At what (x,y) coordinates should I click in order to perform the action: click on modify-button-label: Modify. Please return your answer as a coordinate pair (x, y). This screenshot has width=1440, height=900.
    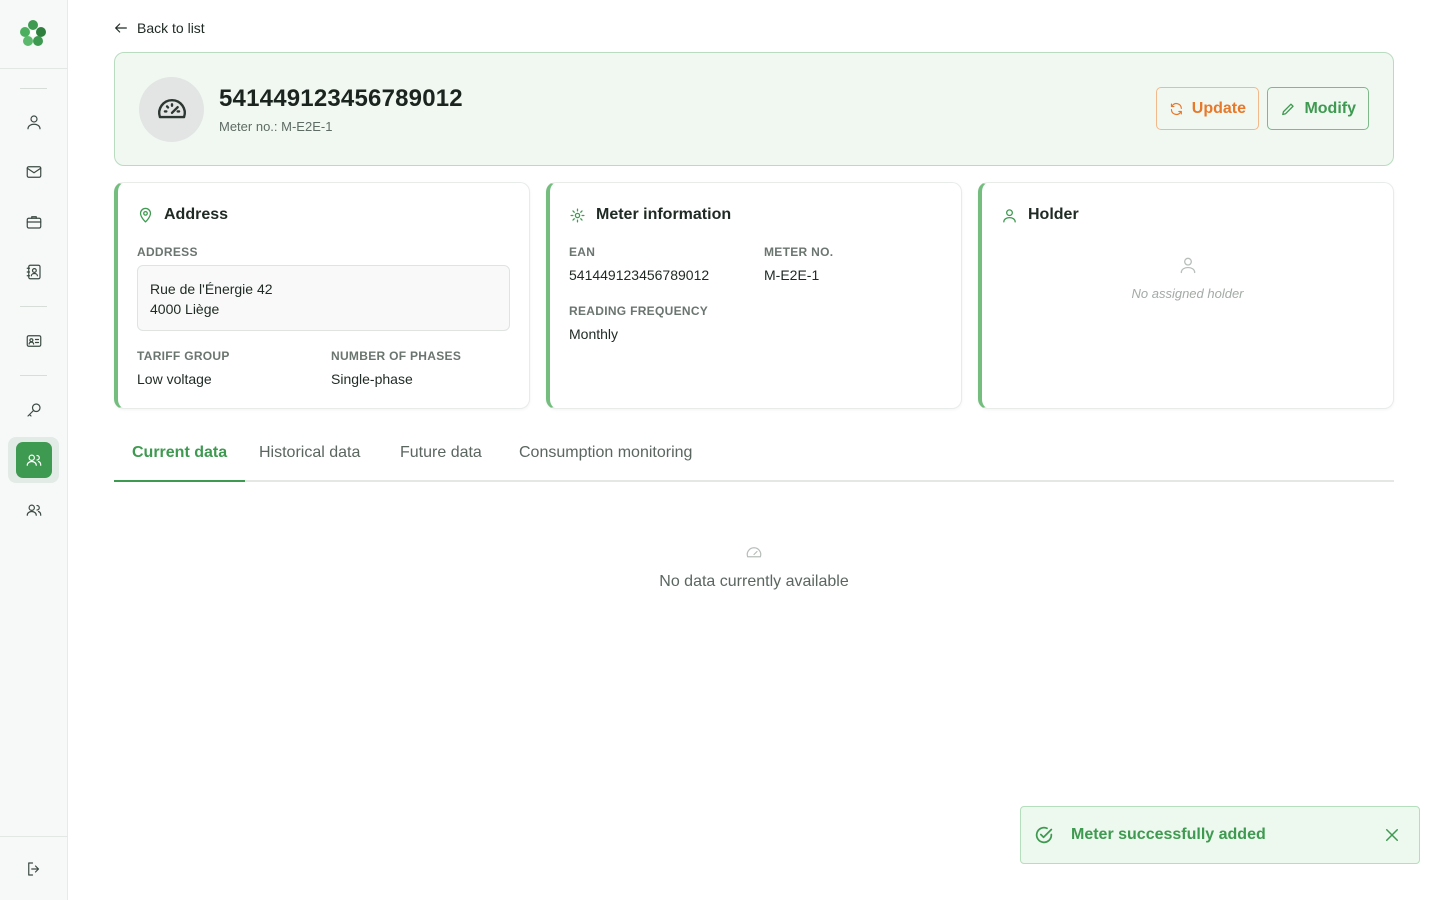
    Looking at the image, I should click on (1330, 108).